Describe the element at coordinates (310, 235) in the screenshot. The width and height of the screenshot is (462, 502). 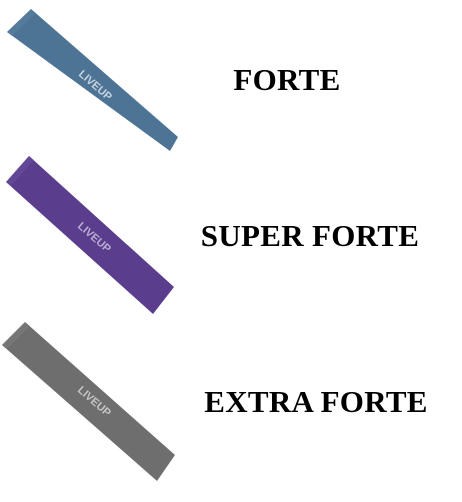
I see `label-super-forte: SUPER FORTE` at that location.